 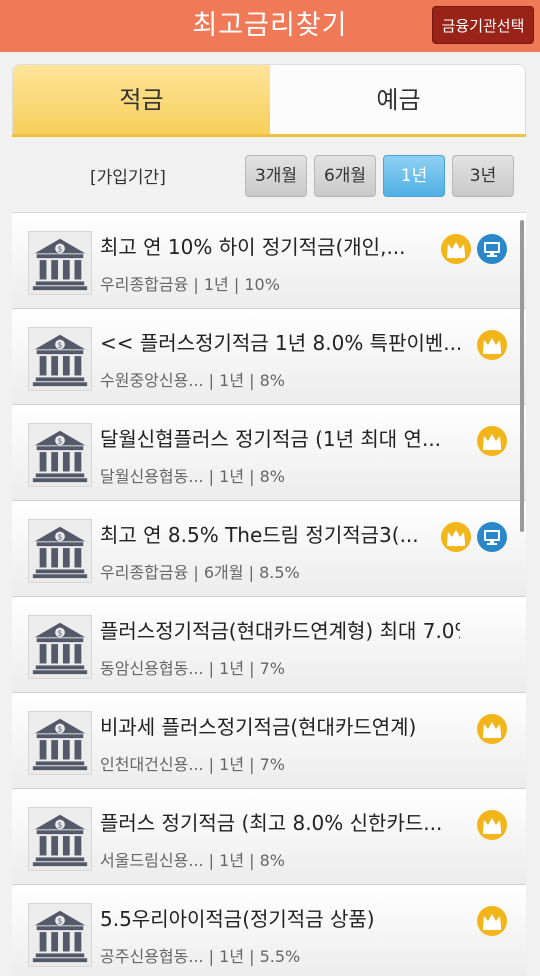 What do you see at coordinates (345, 176) in the screenshot?
I see `period-6-months-button: 6개월` at bounding box center [345, 176].